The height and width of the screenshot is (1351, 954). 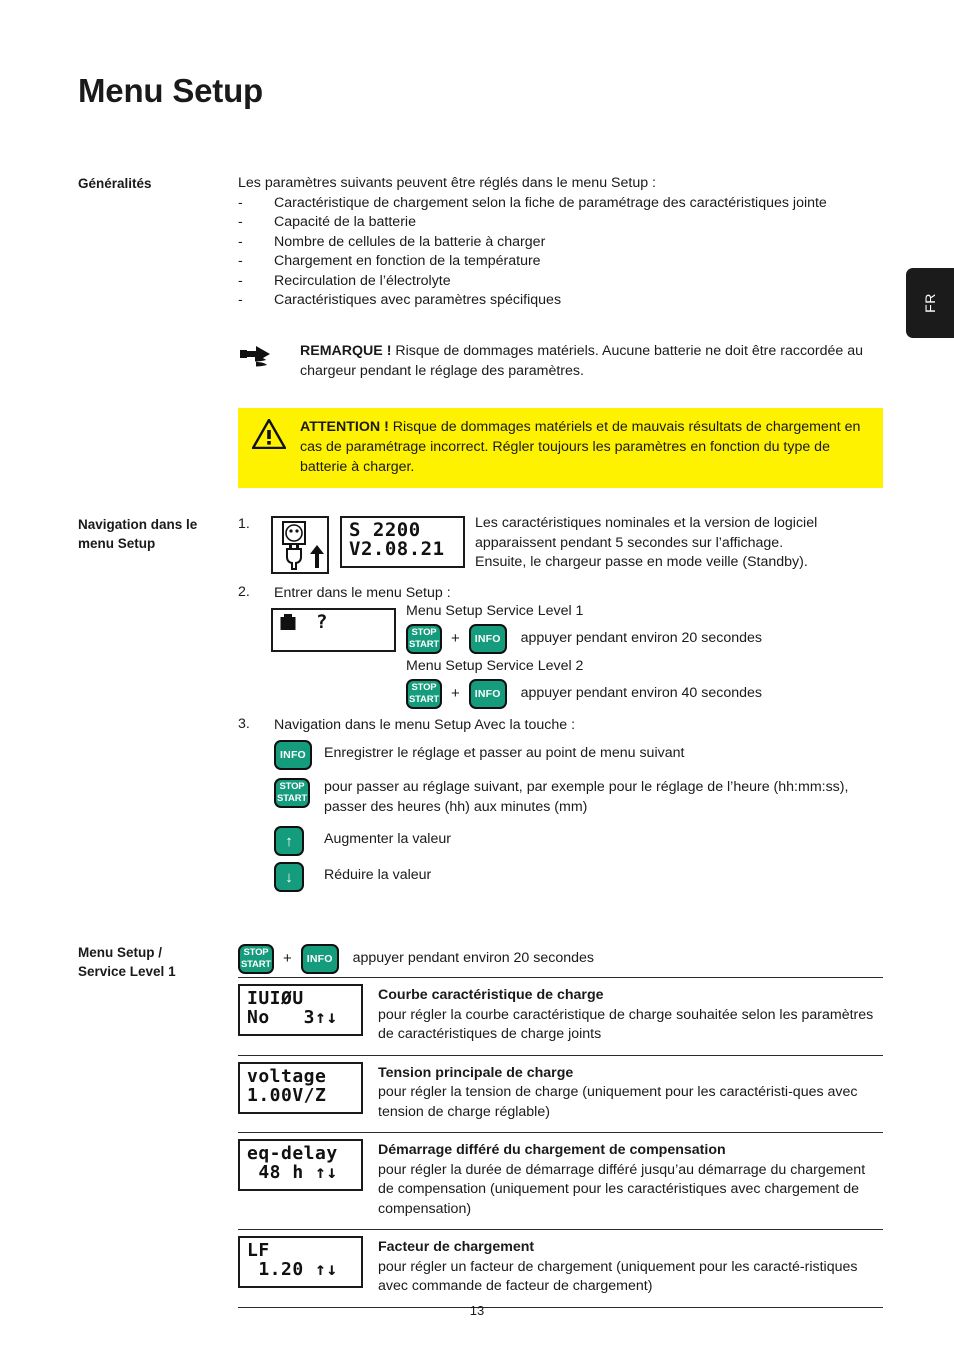 I want to click on nav-row-up: ↑ Augmenter la valeur, so click(x=579, y=841).